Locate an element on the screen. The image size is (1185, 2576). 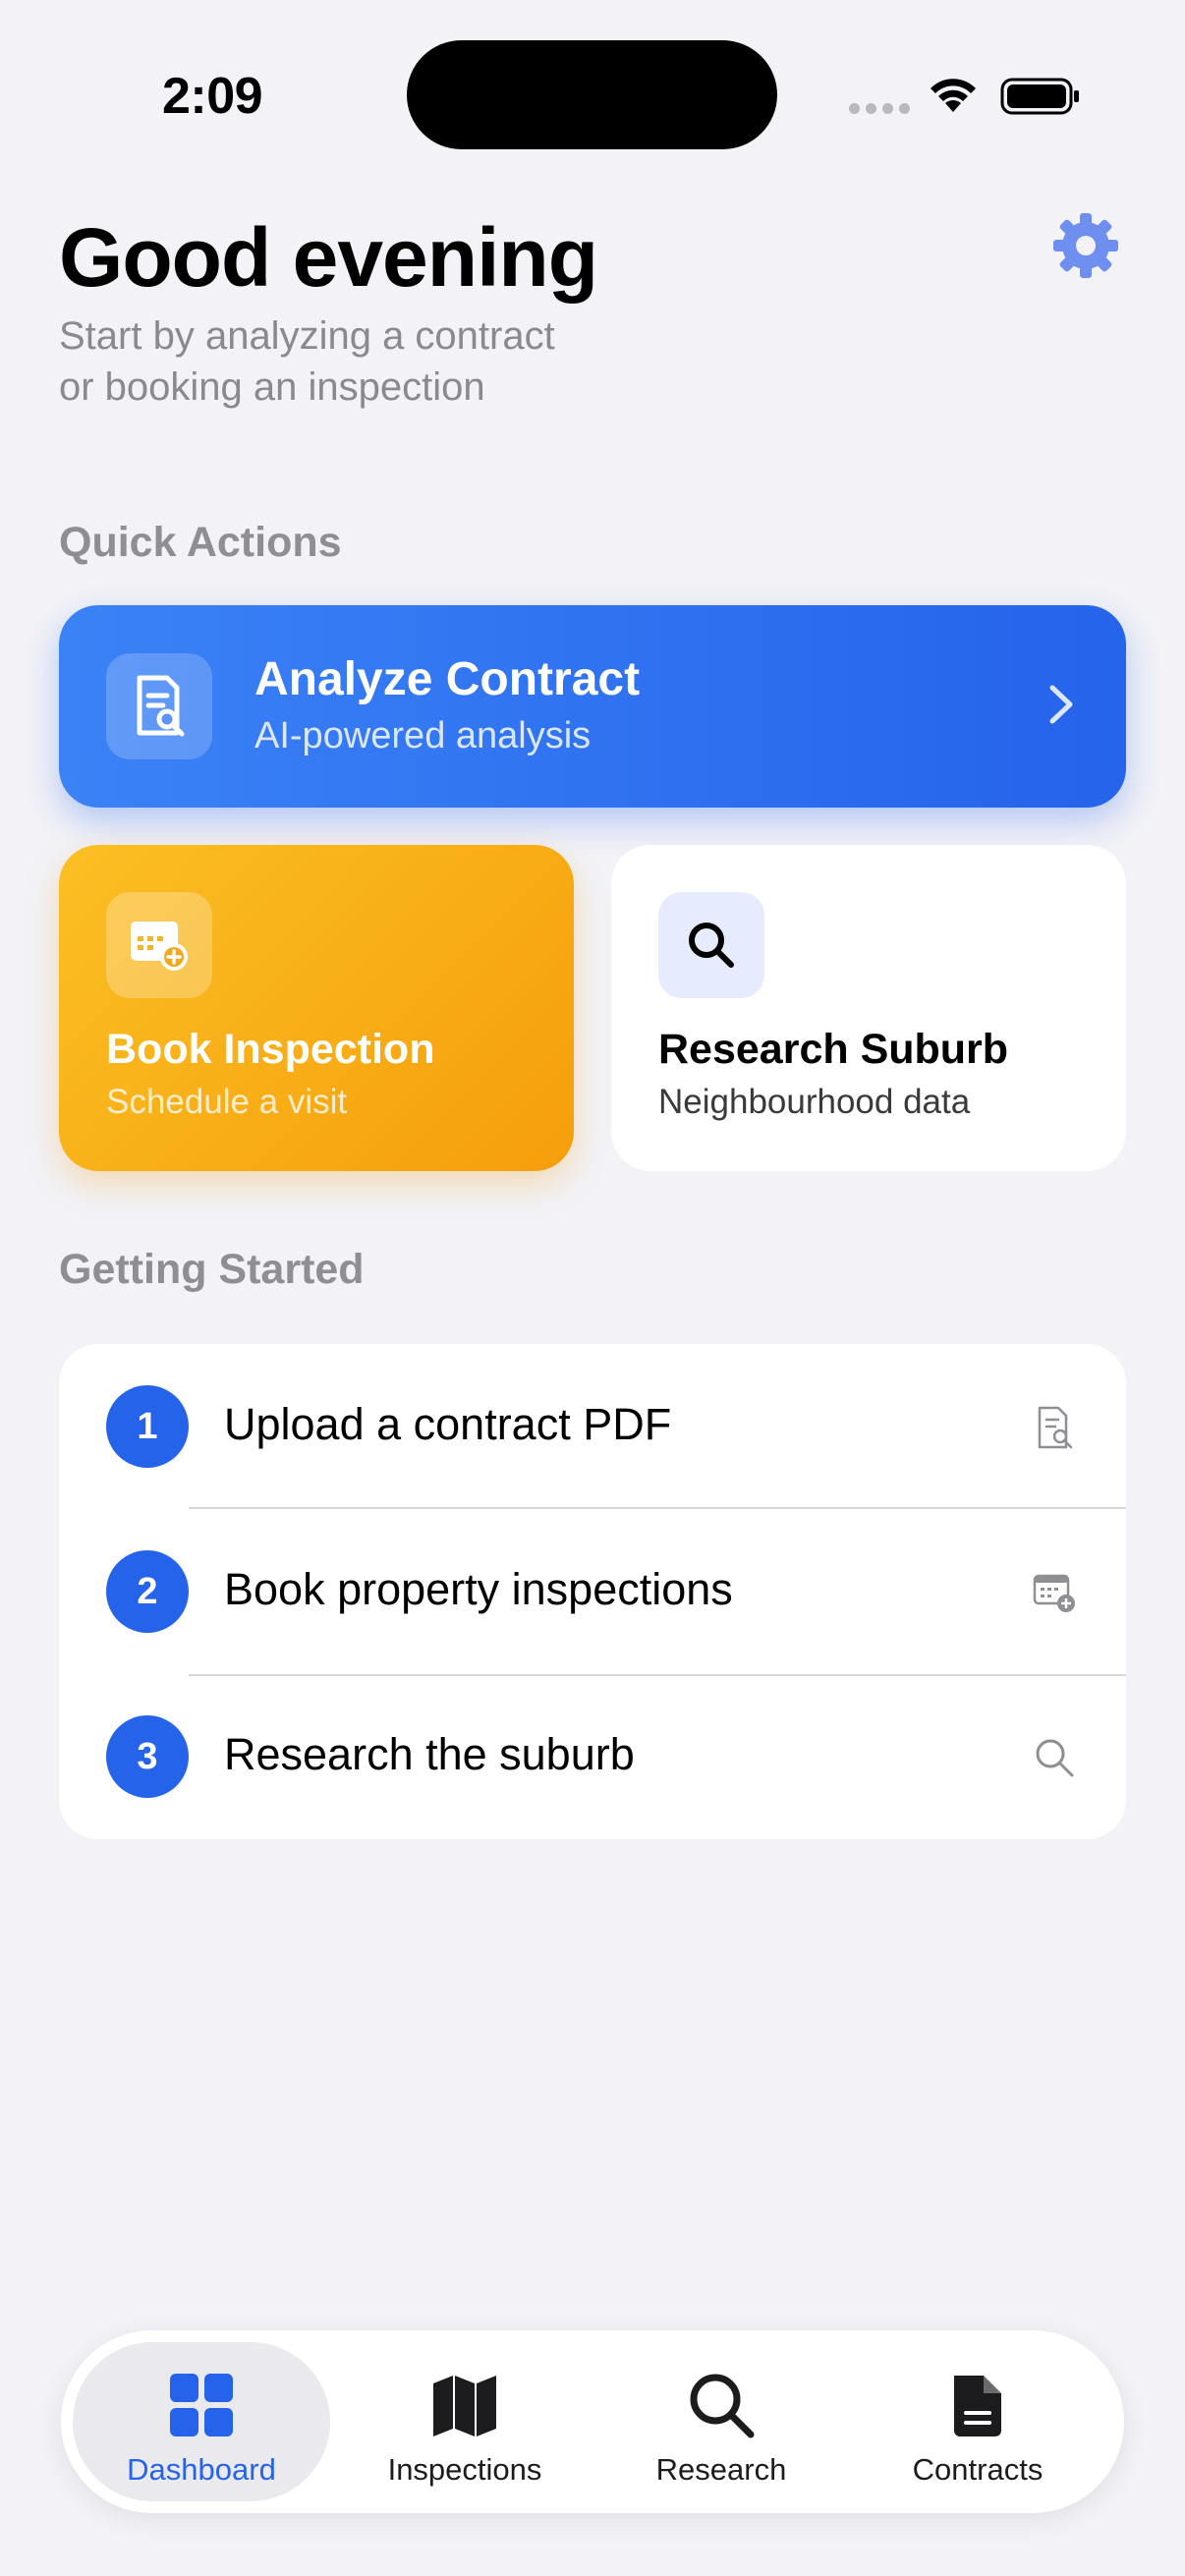
analyze-contract-title: Analyze Contract is located at coordinates (448, 679).